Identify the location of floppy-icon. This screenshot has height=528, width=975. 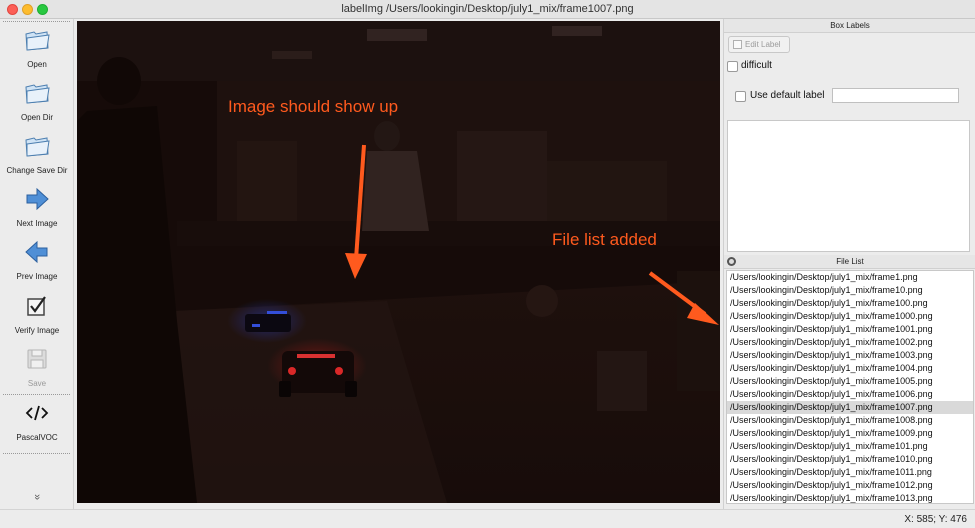
(37, 359).